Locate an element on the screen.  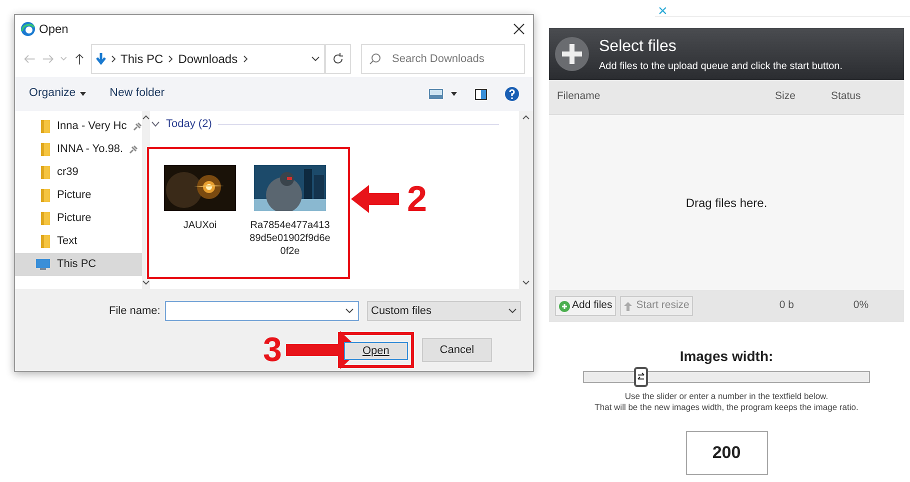
app-icon is located at coordinates (28, 29).